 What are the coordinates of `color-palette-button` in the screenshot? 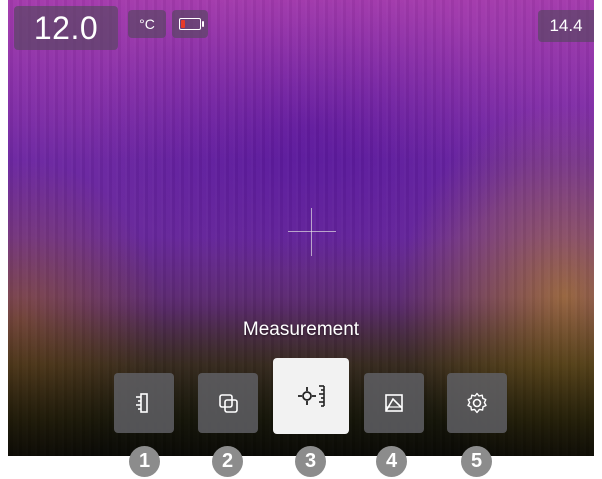 It's located at (394, 403).